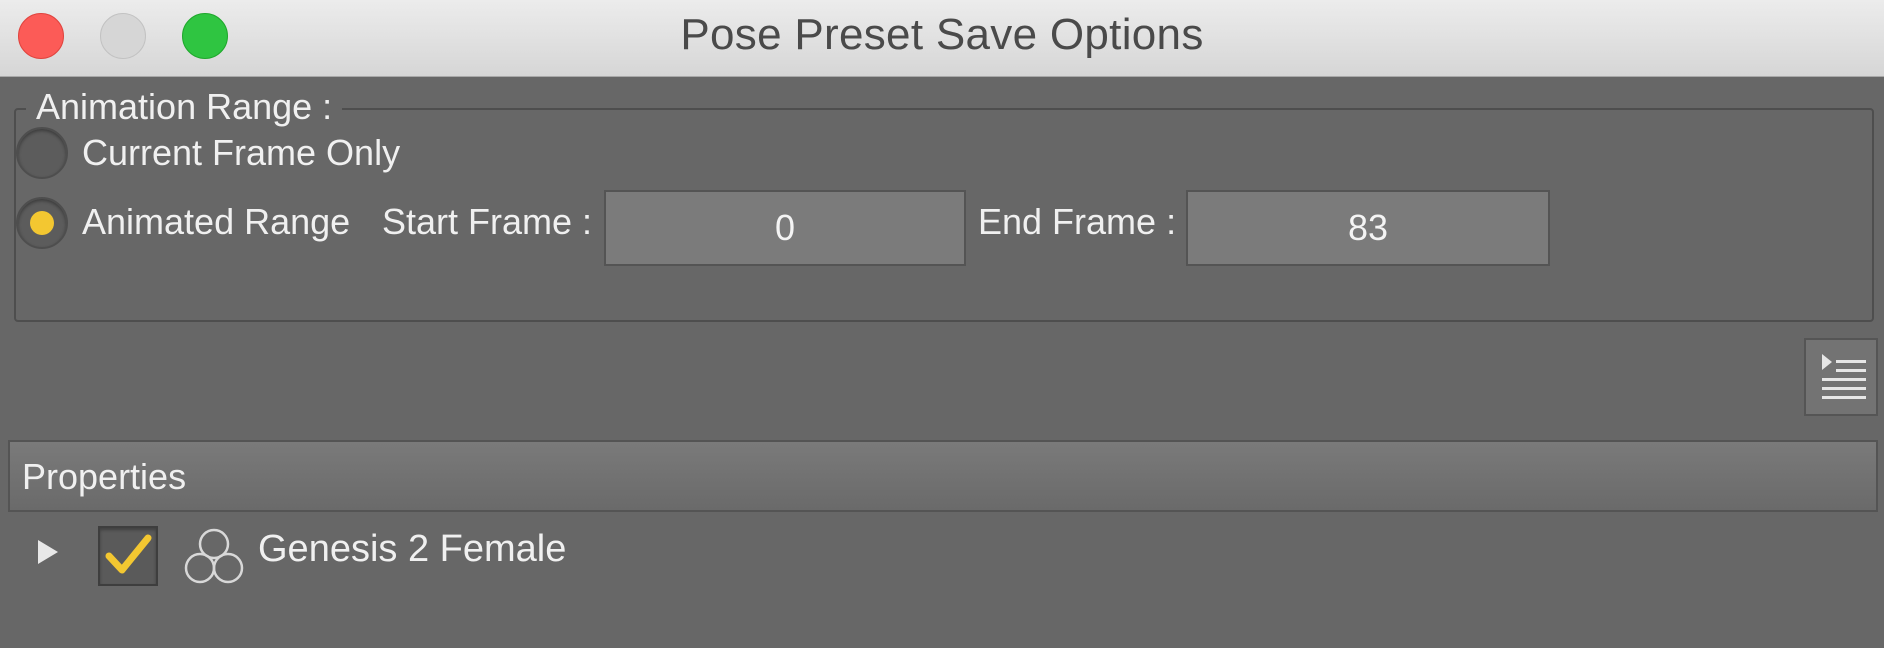  I want to click on radio-selected-indicator, so click(42, 223).